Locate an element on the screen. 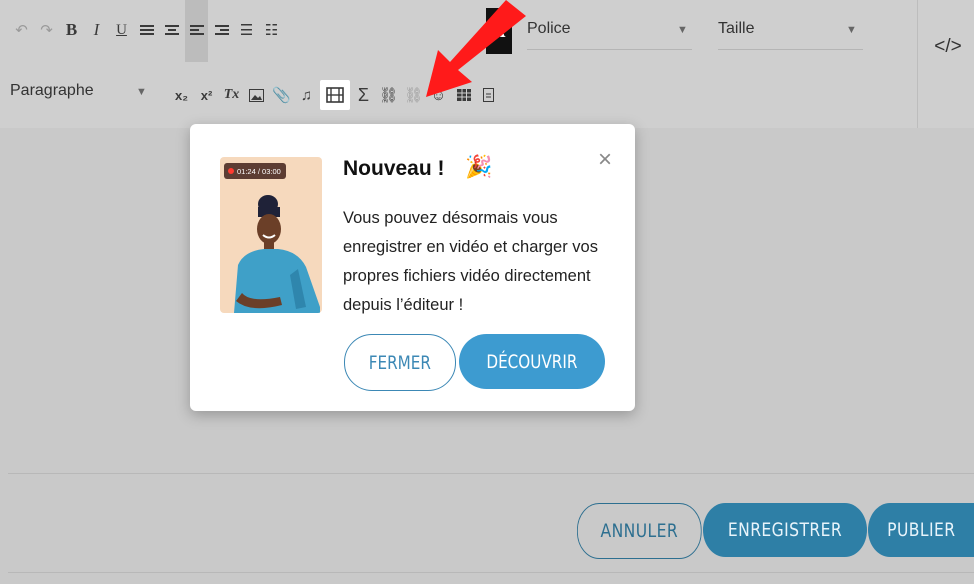  subscript-button: x₂ is located at coordinates (181, 95).